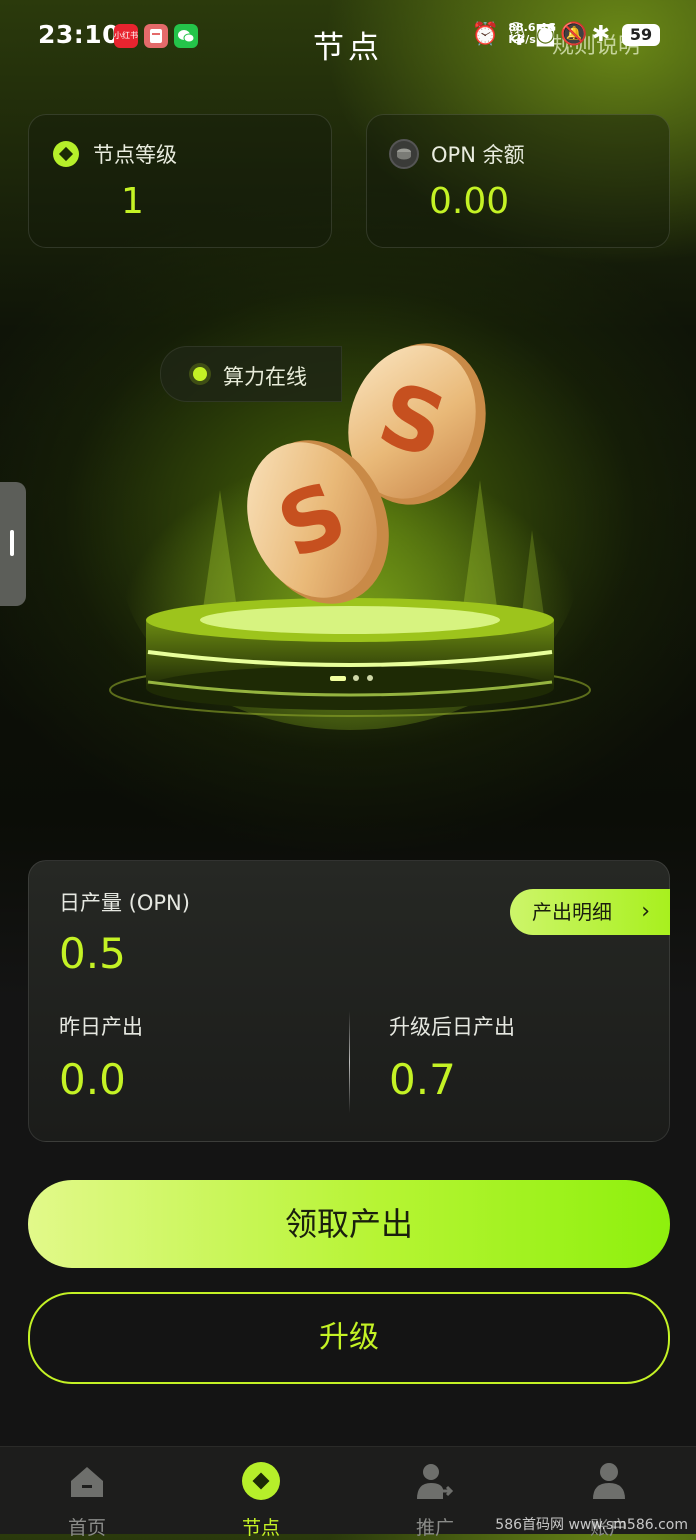 Image resolution: width=696 pixels, height=1540 pixels. What do you see at coordinates (609, 1481) in the screenshot?
I see `account-icon` at bounding box center [609, 1481].